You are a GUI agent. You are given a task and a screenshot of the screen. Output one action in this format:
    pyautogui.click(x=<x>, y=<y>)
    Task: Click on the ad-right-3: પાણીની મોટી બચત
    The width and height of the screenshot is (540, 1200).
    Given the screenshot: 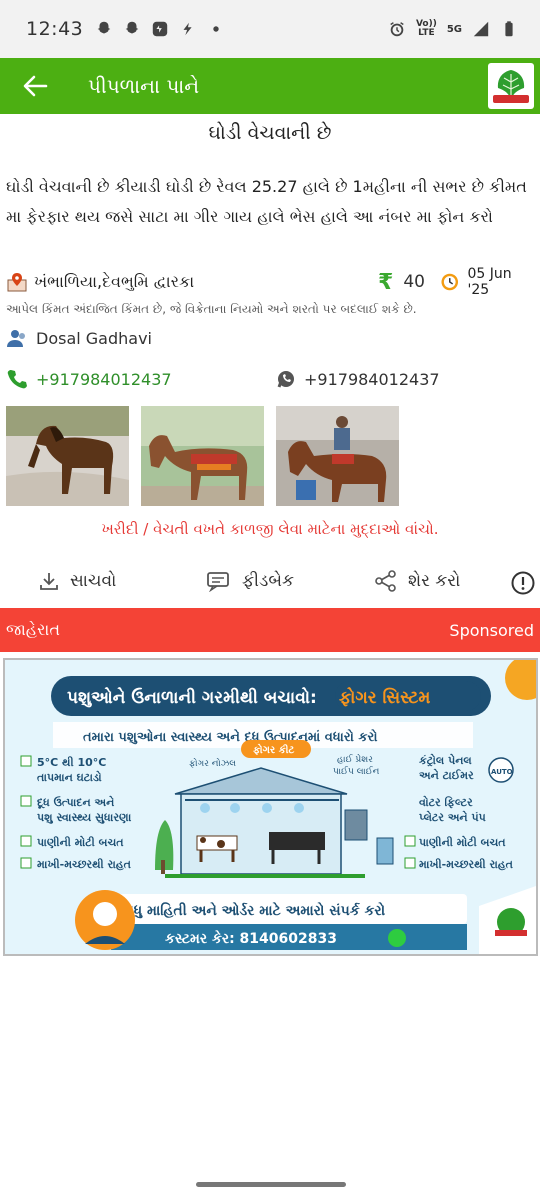 What is the action you would take?
    pyautogui.click(x=462, y=842)
    